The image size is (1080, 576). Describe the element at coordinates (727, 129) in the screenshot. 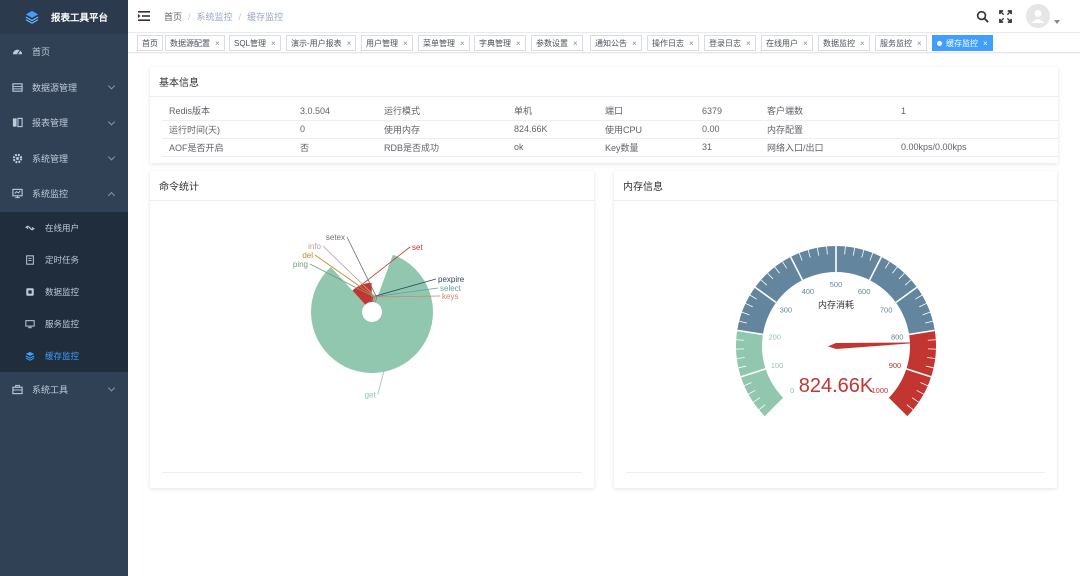

I see `info-value: 0.00` at that location.